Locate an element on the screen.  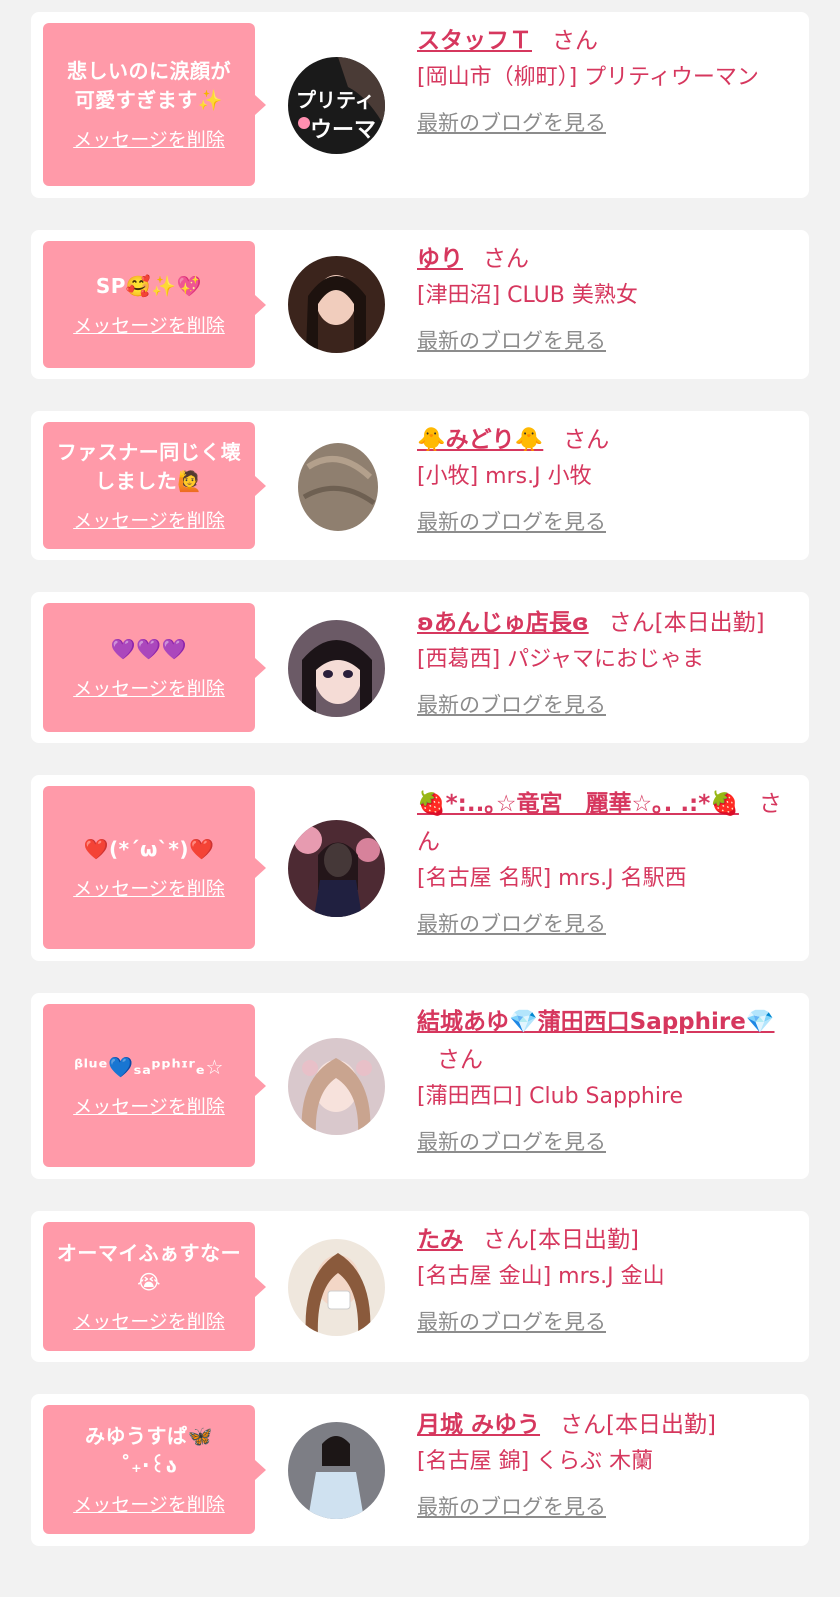
cast-name-link: ゆり is located at coordinates (440, 259).